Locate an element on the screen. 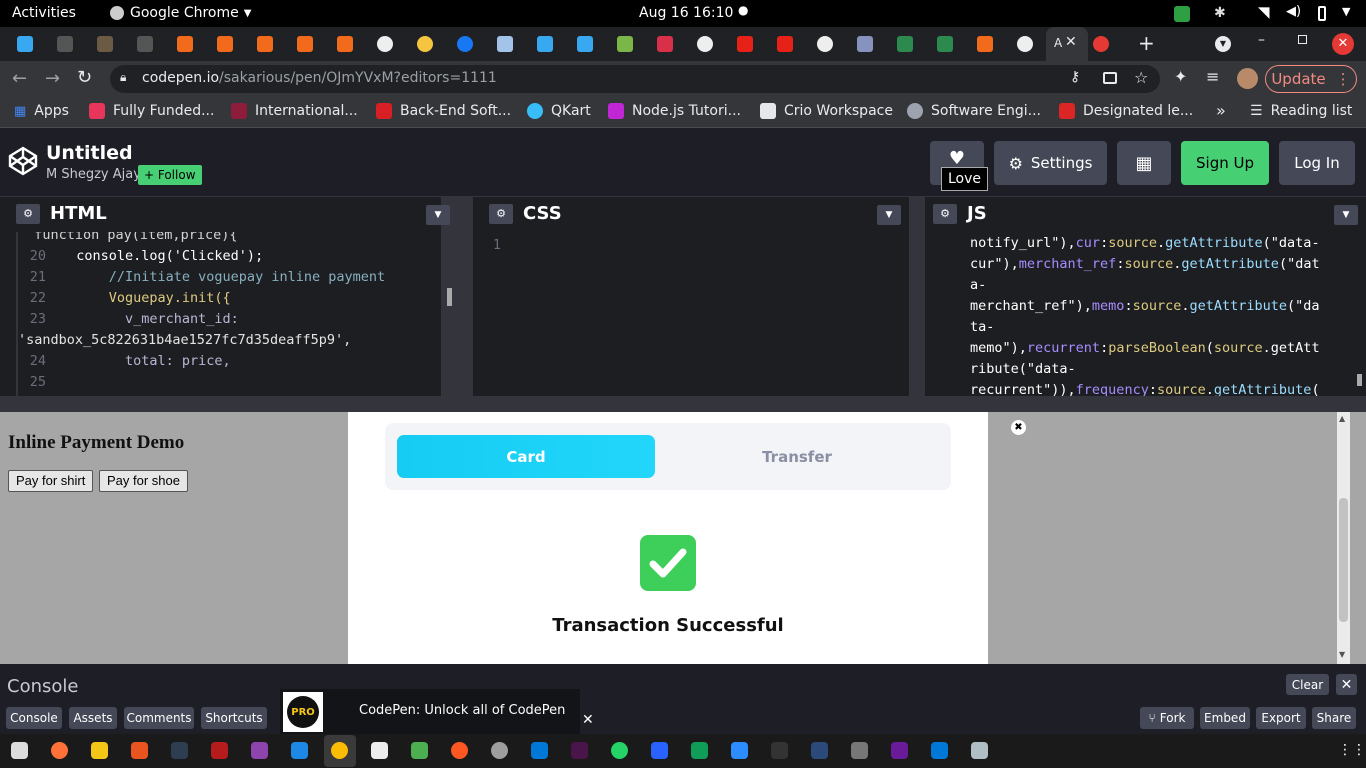 This screenshot has height=768, width=1366. tray-update-icon is located at coordinates (1182, 14).